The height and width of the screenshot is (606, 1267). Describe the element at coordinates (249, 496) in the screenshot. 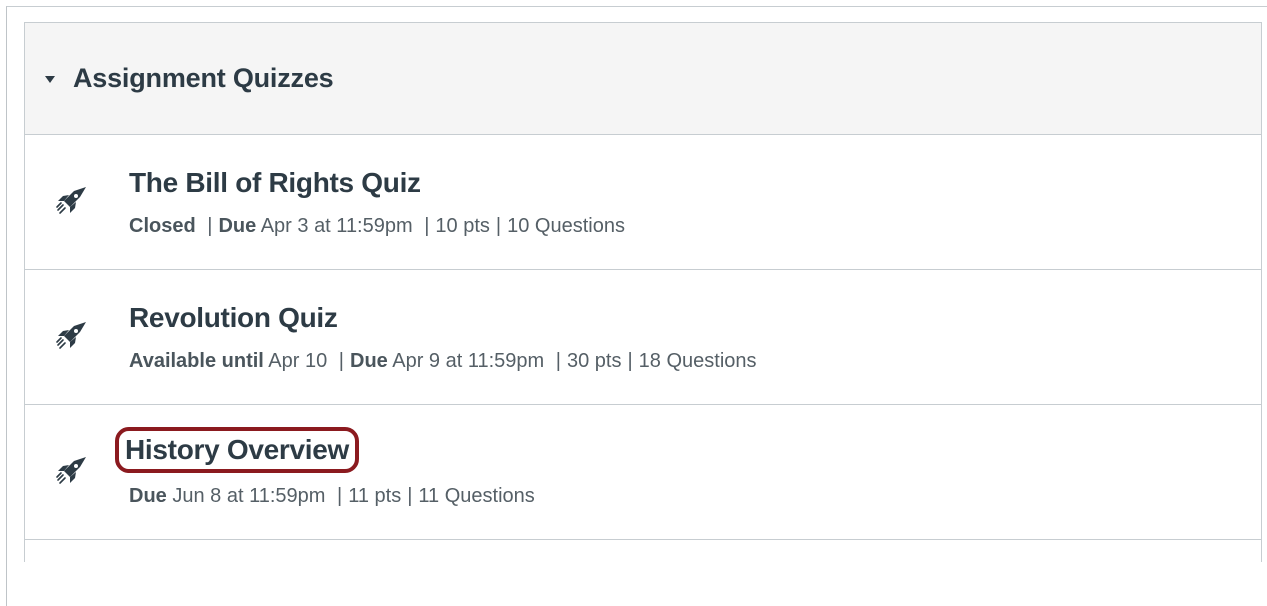

I see `due-date: Jun 8 at 11:59pm` at that location.